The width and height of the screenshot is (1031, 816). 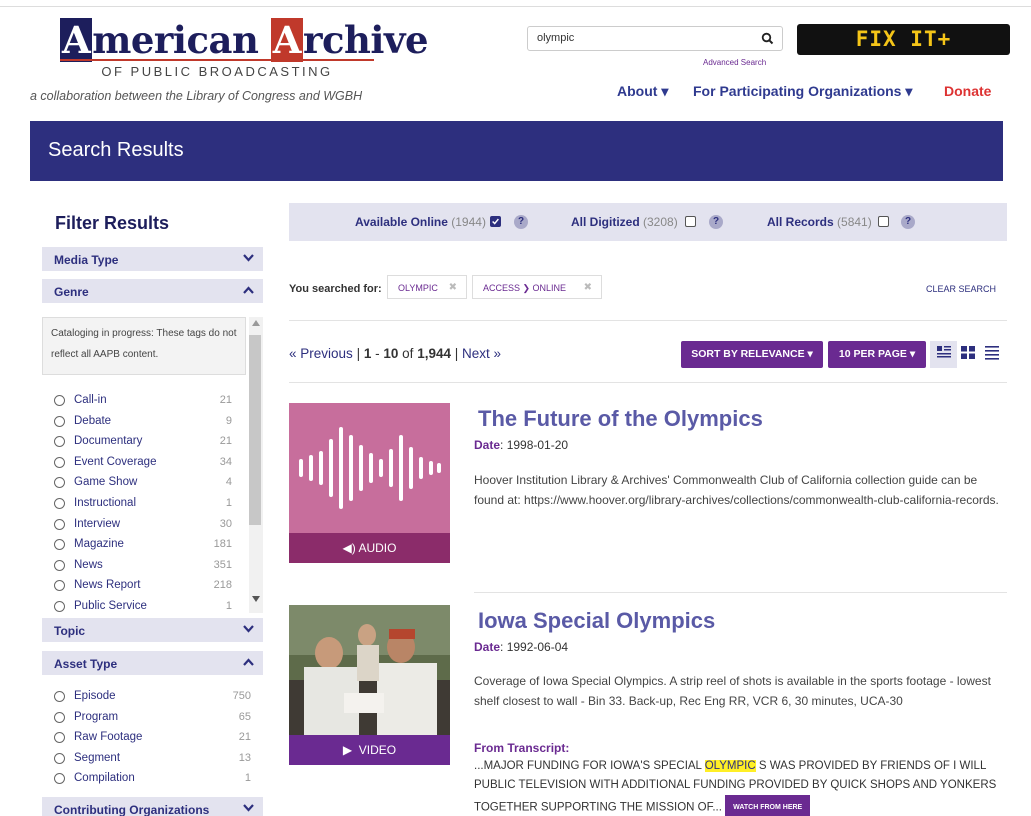 What do you see at coordinates (377, 548) in the screenshot?
I see `media-type-label: AUDIO` at bounding box center [377, 548].